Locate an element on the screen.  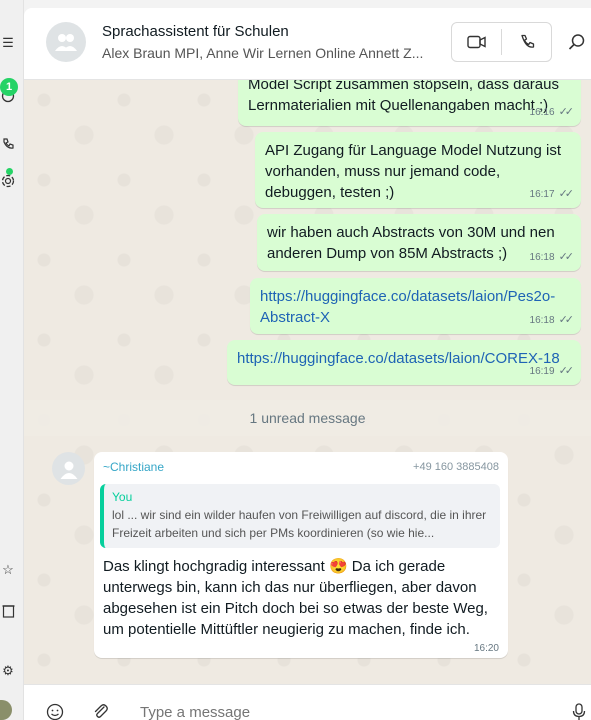
message-meta: 16:16 ✓✓ is located at coordinates (552, 112).